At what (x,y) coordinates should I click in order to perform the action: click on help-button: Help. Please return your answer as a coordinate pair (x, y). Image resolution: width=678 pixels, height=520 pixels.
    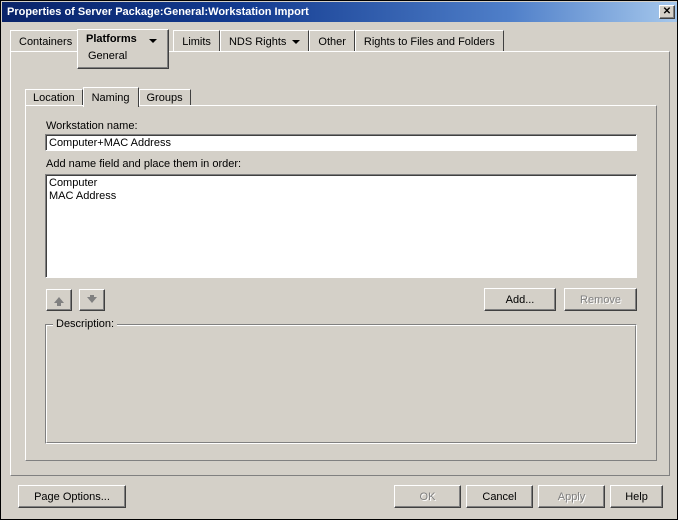
    Looking at the image, I should click on (636, 496).